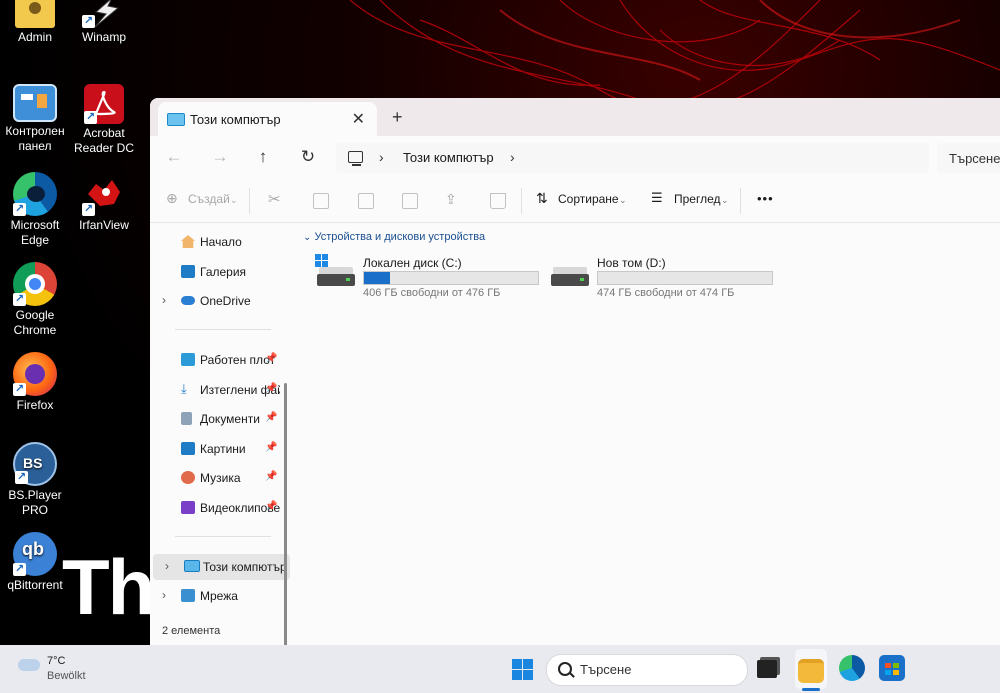 The image size is (1000, 693). Describe the element at coordinates (322, 261) in the screenshot. I see `windows-logo-icon` at that location.